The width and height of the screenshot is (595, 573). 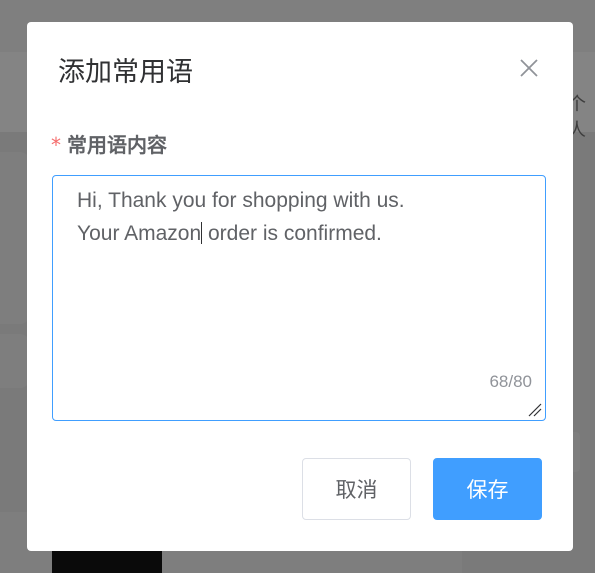 I want to click on close-icon, so click(x=529, y=68).